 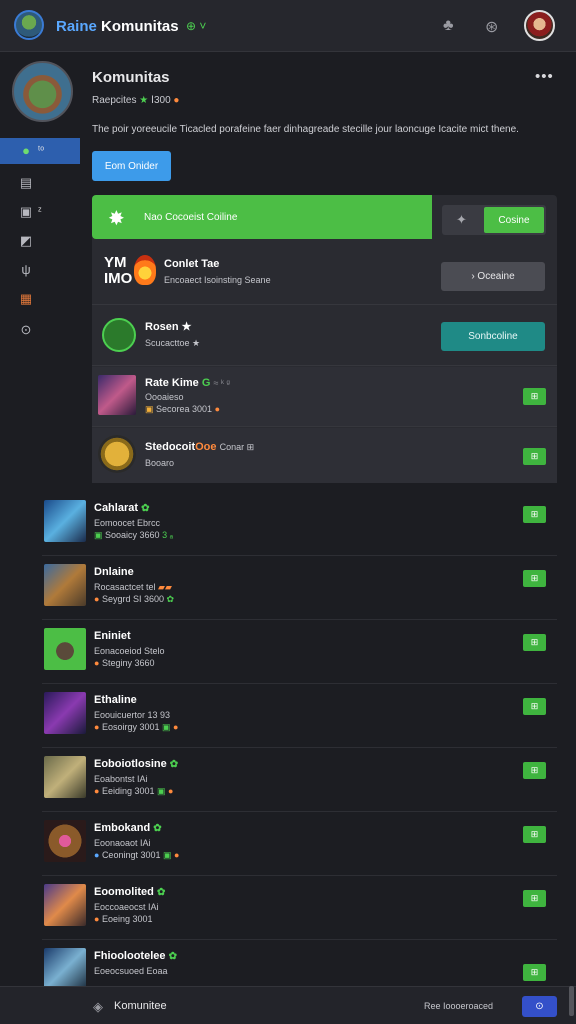 I want to click on row-subtitle: Rocasactcet tel ▰▰, so click(x=133, y=587).